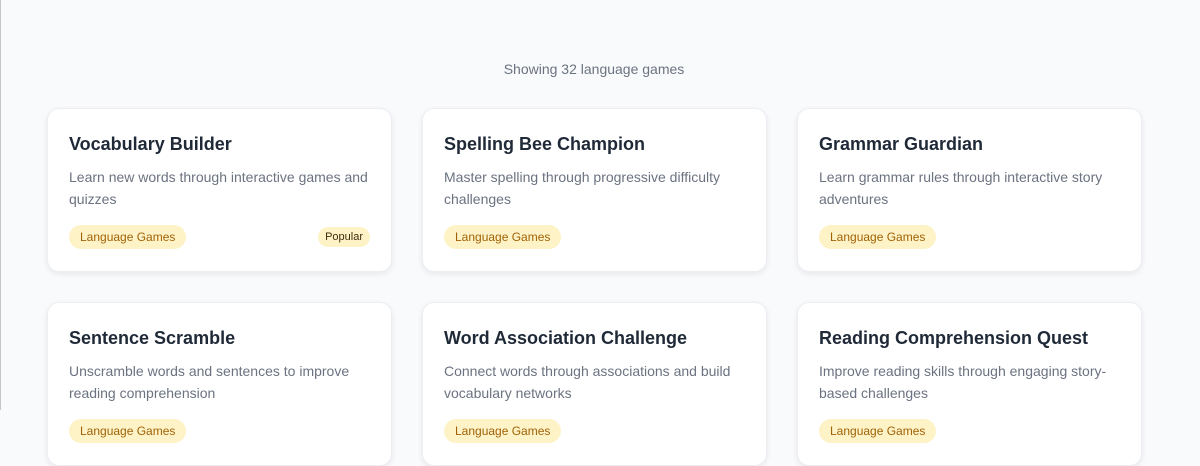 The width and height of the screenshot is (1200, 466). I want to click on results-count: Showing 32 language games, so click(594, 69).